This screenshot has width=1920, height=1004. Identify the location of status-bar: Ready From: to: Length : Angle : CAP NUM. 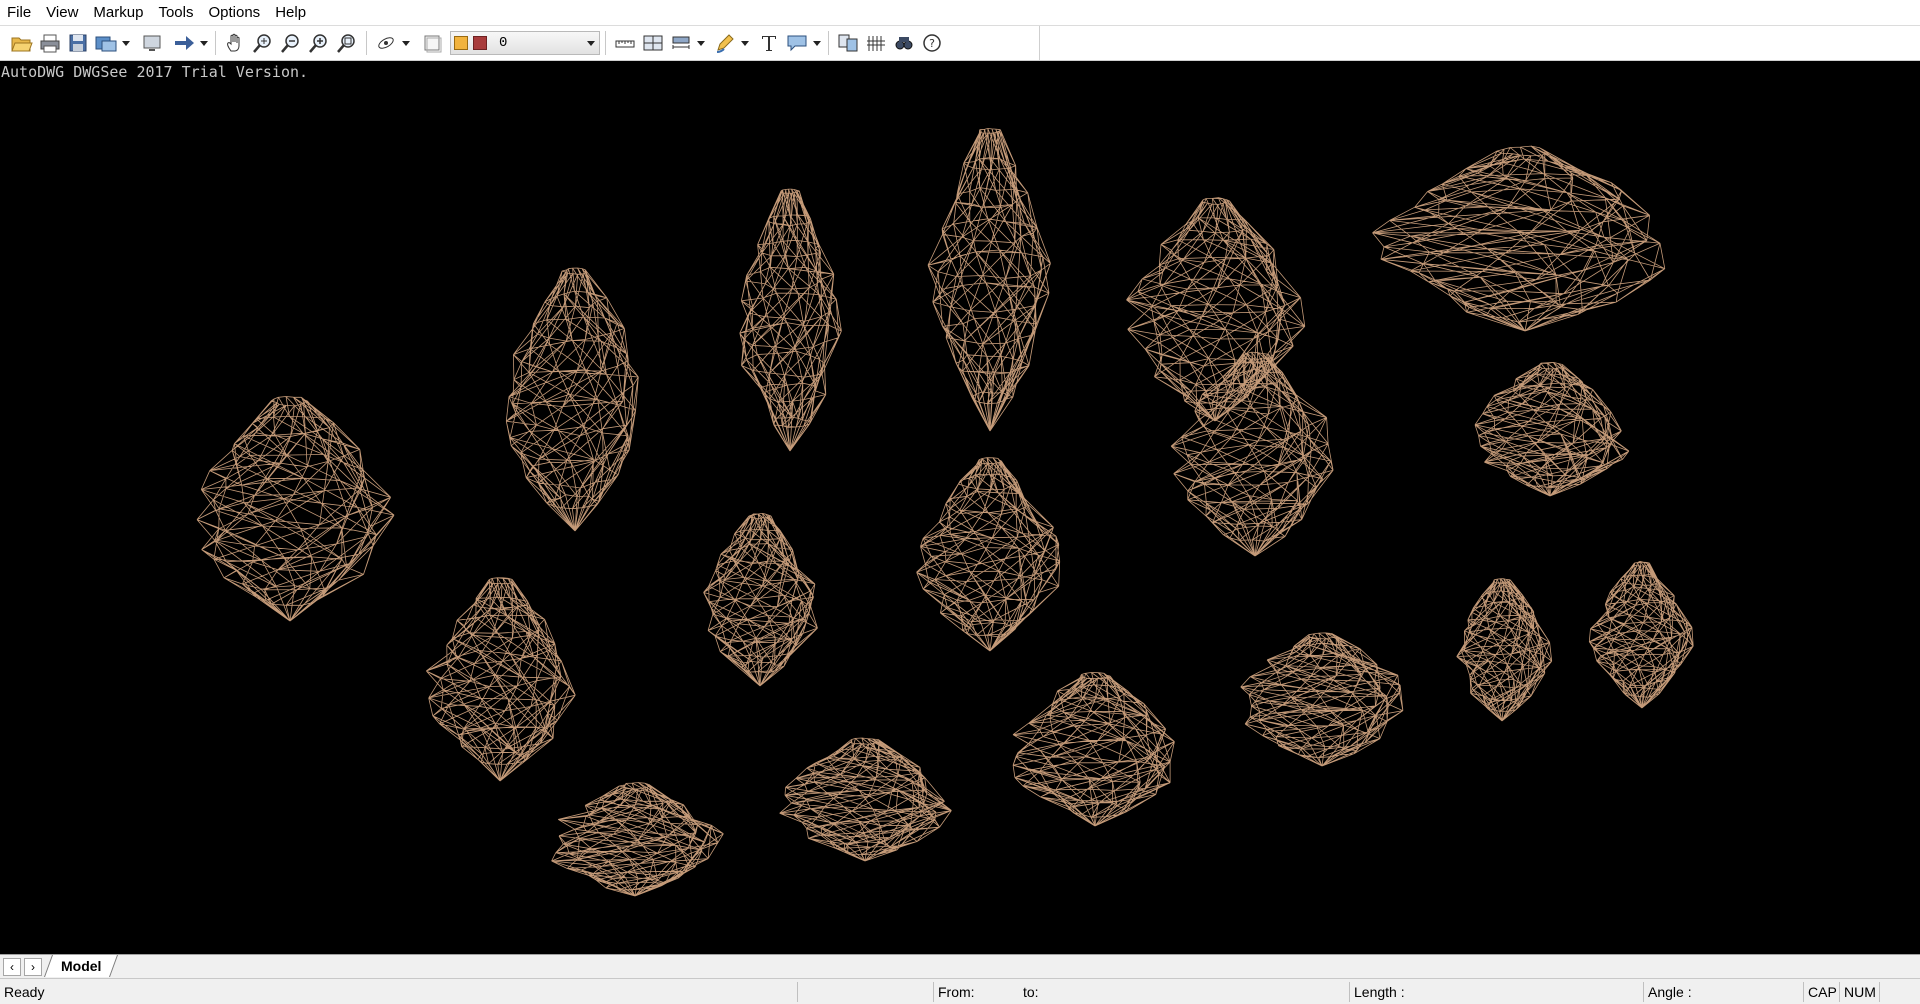
(960, 991).